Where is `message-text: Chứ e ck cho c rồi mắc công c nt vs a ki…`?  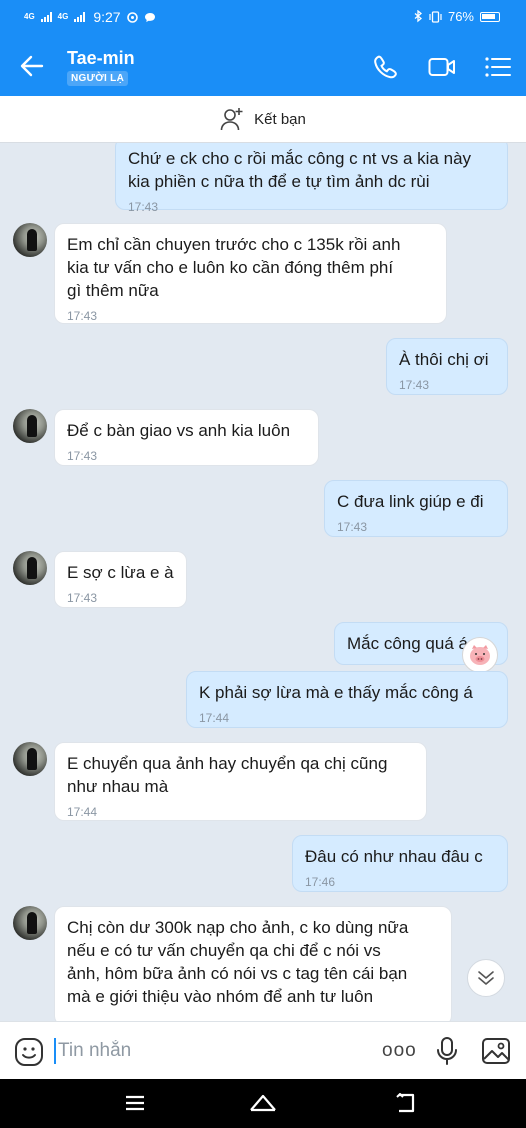 message-text: Chứ e ck cho c rồi mắc công c nt vs a ki… is located at coordinates (300, 170).